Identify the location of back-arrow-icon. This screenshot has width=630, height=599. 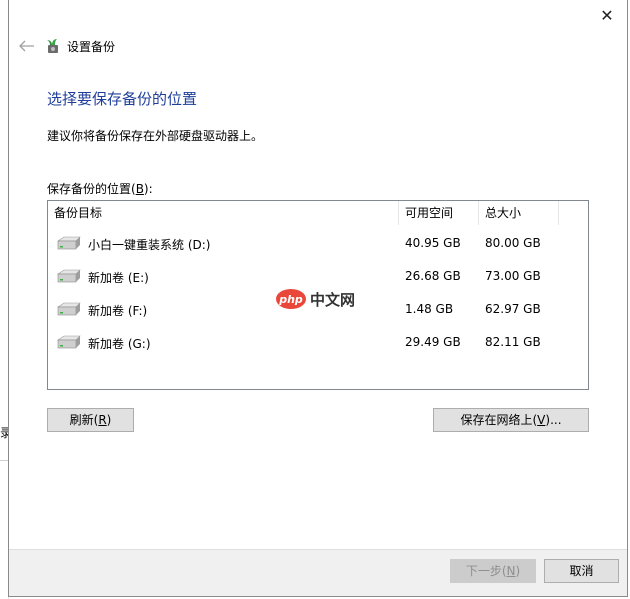
(26, 46).